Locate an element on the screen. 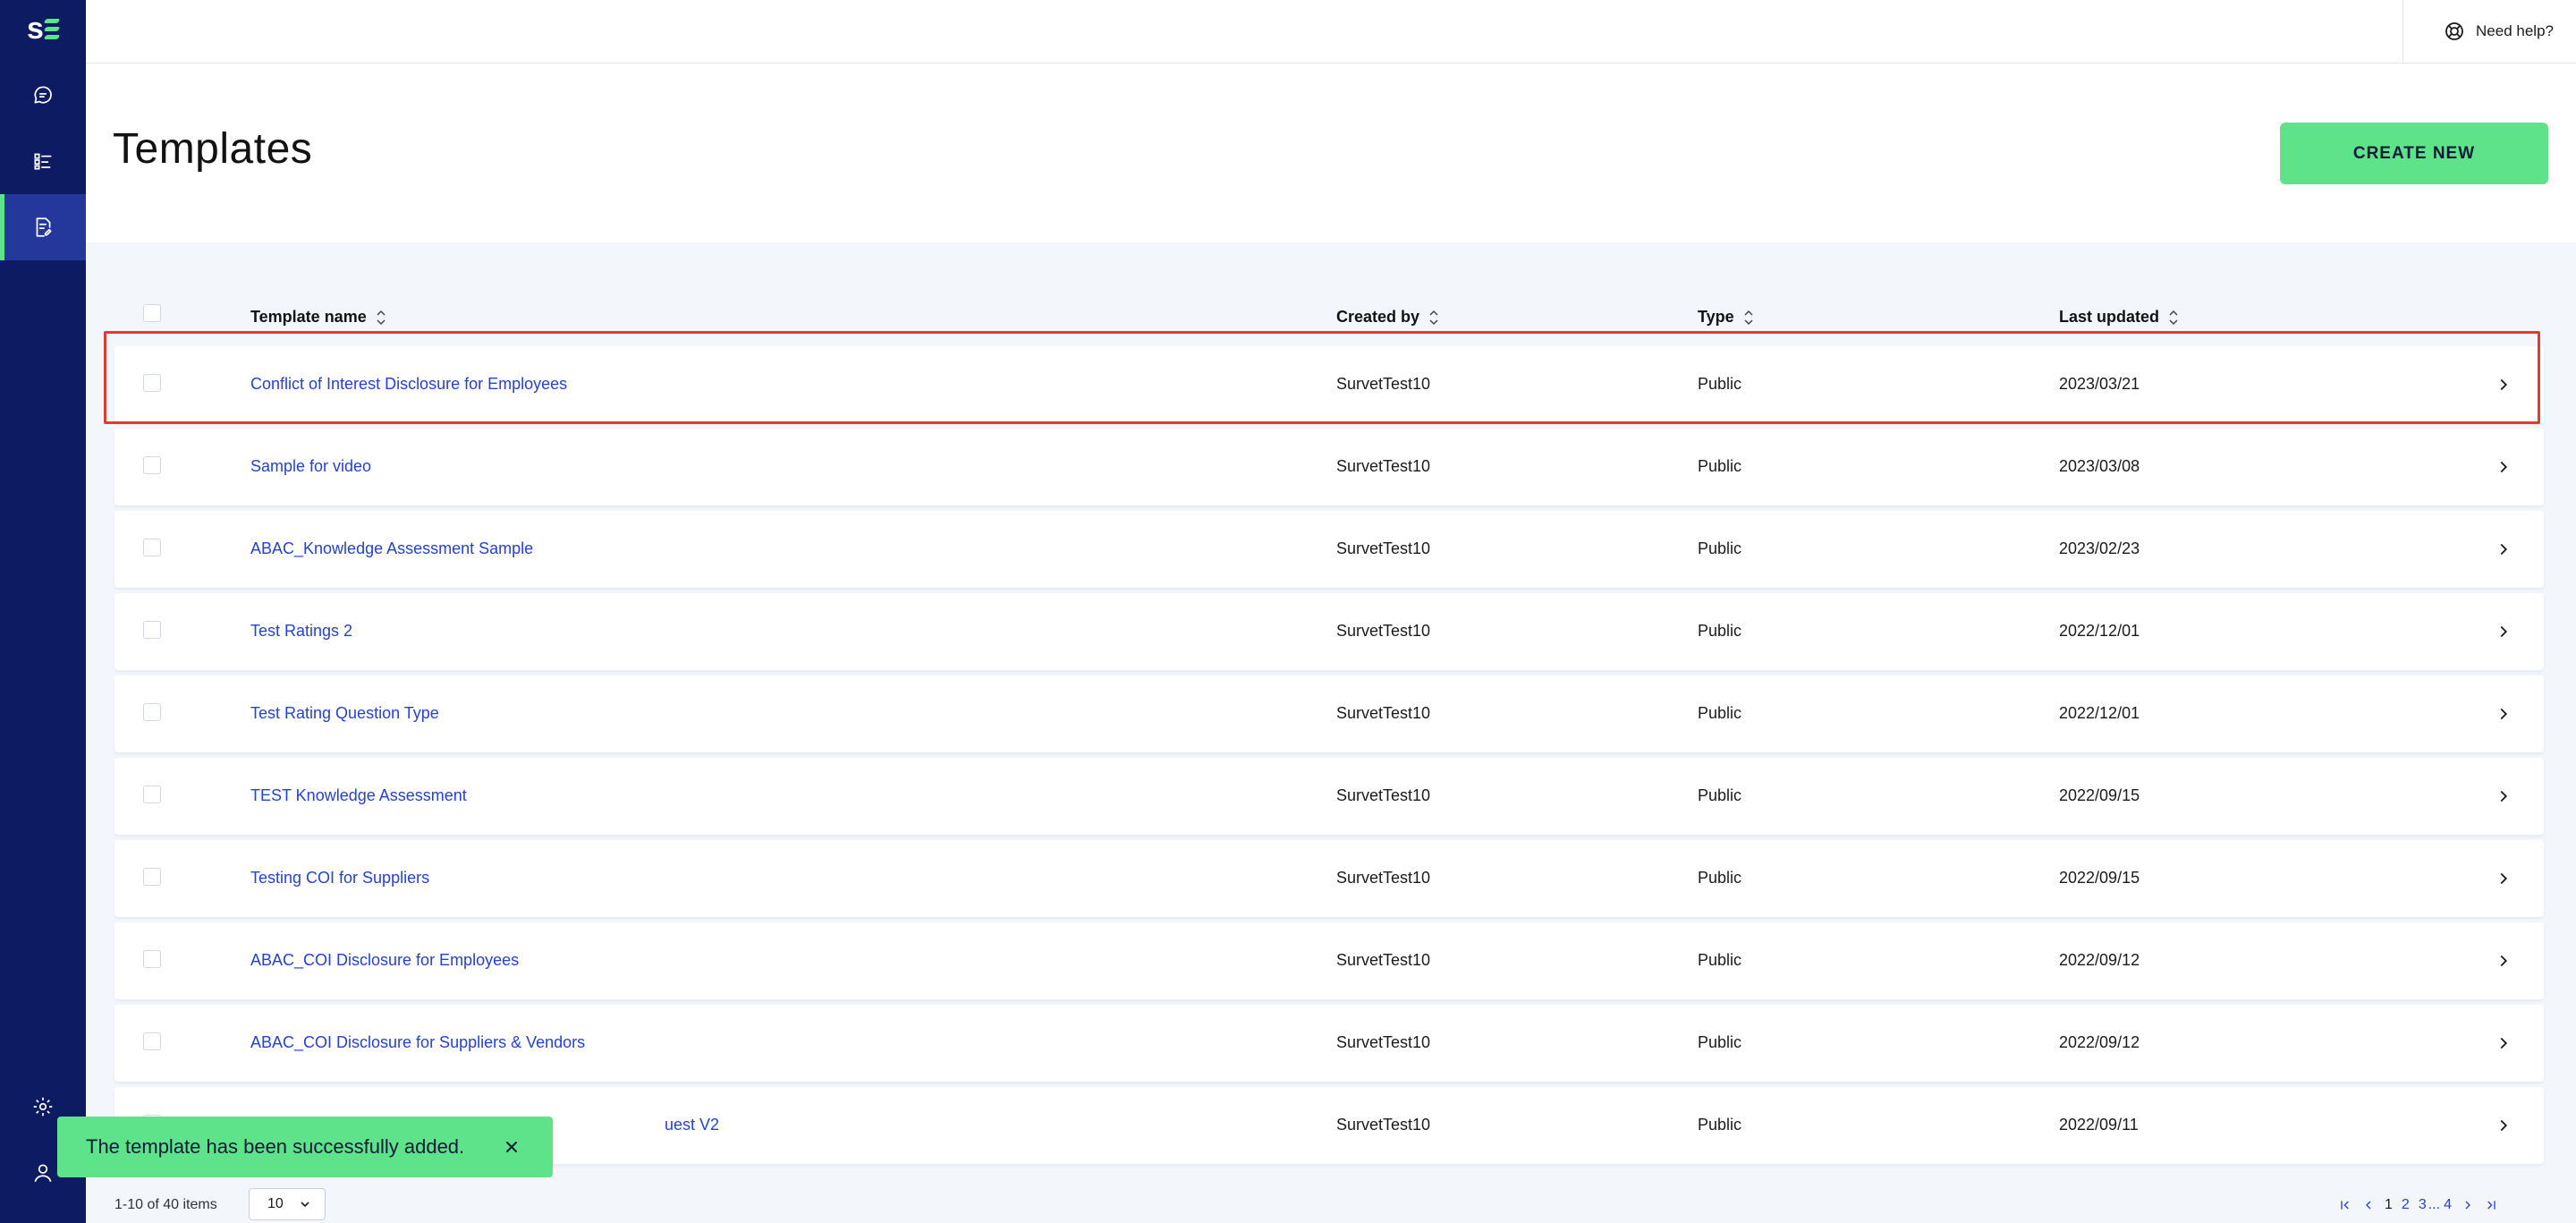  template-name-link: Test Rating Question Type is located at coordinates (344, 713).